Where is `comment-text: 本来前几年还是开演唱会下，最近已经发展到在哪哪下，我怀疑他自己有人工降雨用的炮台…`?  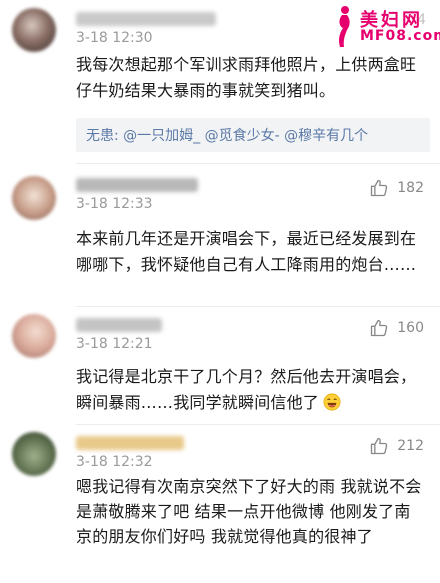
comment-text: 本来前几年还是开演唱会下，最近已经发展到在哪哪下，我怀疑他自己有人工降雨用的炮台… is located at coordinates (246, 251).